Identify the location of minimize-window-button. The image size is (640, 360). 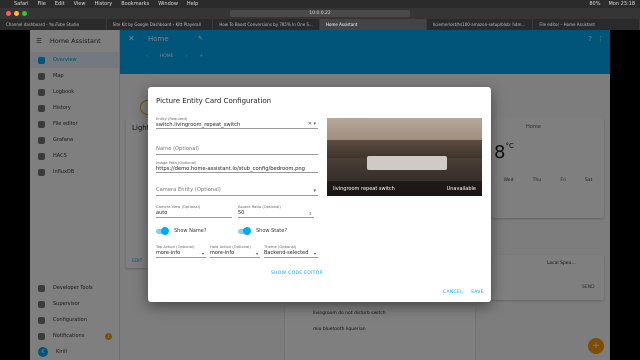
(16, 13).